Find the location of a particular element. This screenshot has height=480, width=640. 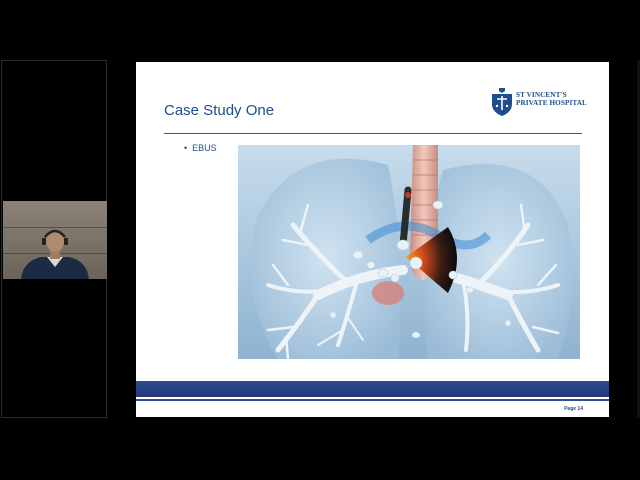

participant-video-feed is located at coordinates (55, 240).